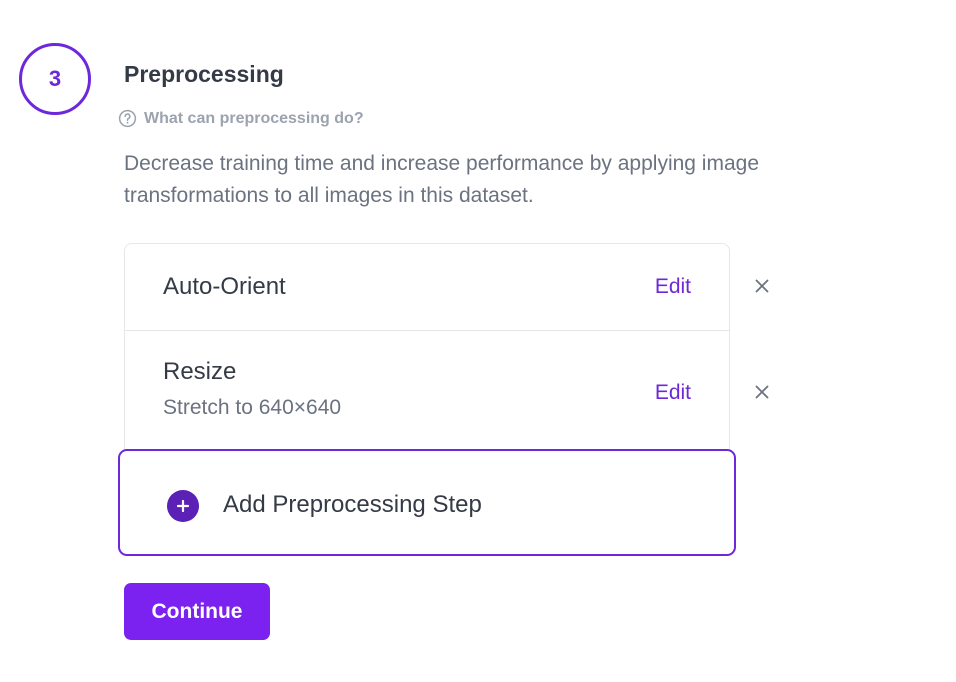 Image resolution: width=956 pixels, height=682 pixels. What do you see at coordinates (352, 504) in the screenshot?
I see `add-step-label: Add Preprocessing Step` at bounding box center [352, 504].